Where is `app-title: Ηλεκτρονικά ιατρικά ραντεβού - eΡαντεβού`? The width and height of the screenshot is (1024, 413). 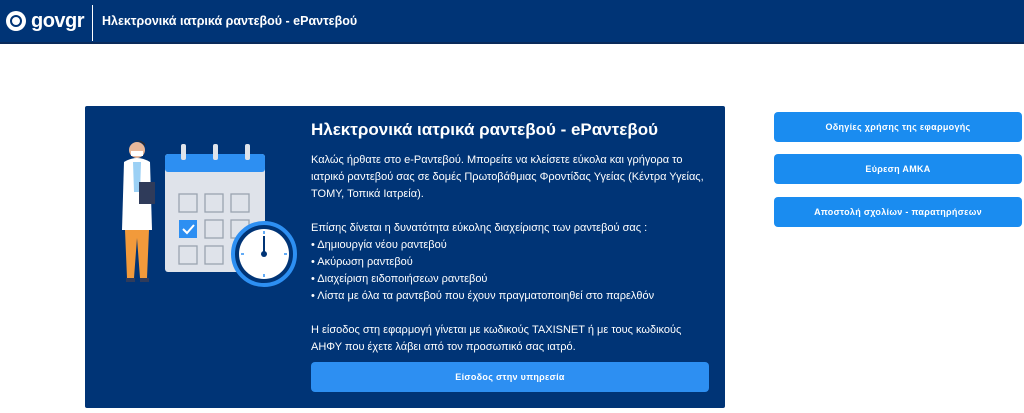
app-title: Ηλεκτρονικά ιατρικά ραντεβού - eΡαντεβού is located at coordinates (230, 21).